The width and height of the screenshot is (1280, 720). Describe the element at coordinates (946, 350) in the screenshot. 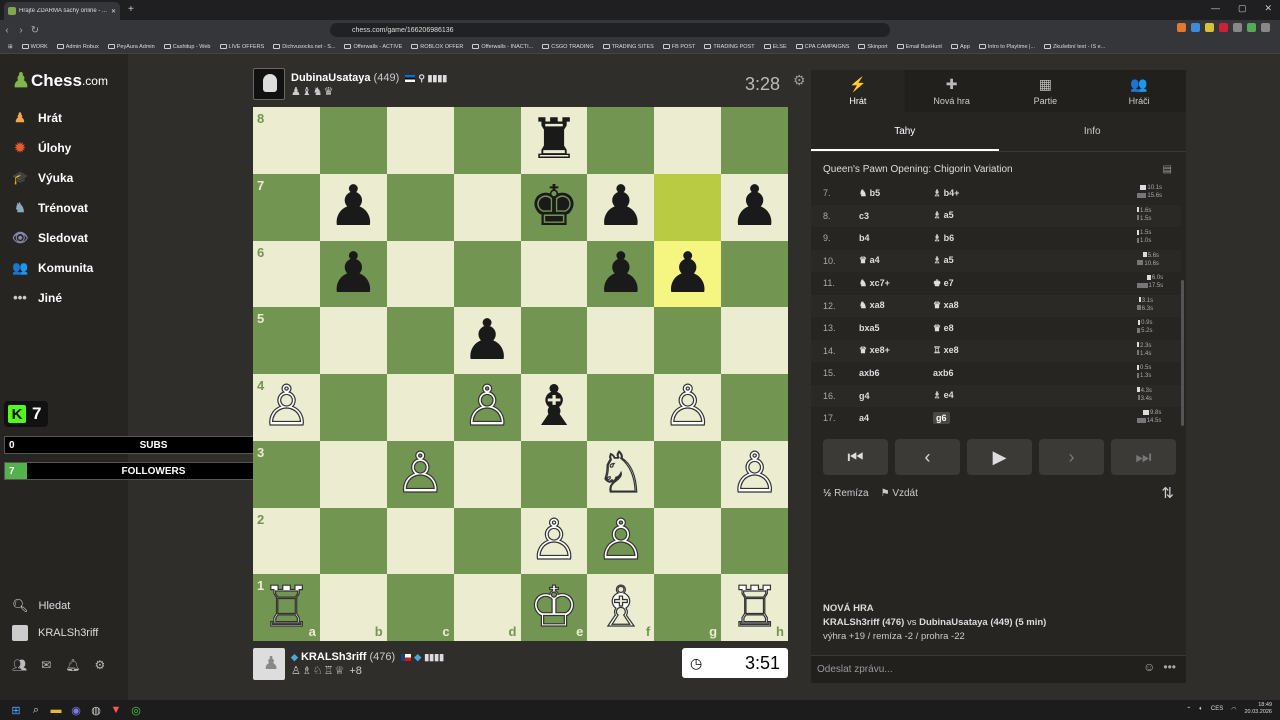

I see `black-move: ♖ xe8` at that location.